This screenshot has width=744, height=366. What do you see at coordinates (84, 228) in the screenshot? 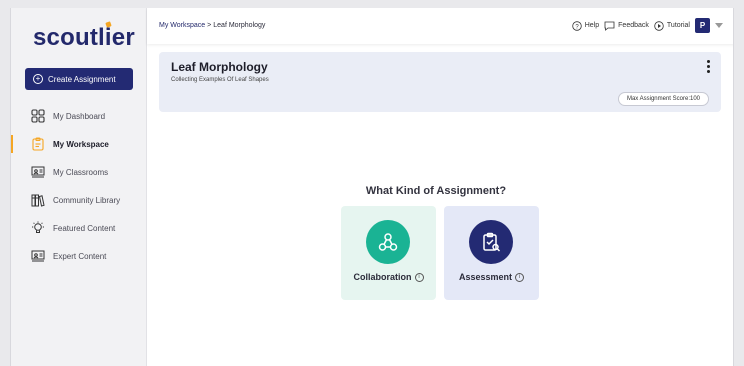
I see `sidebar-item-label: Featured Content` at bounding box center [84, 228].